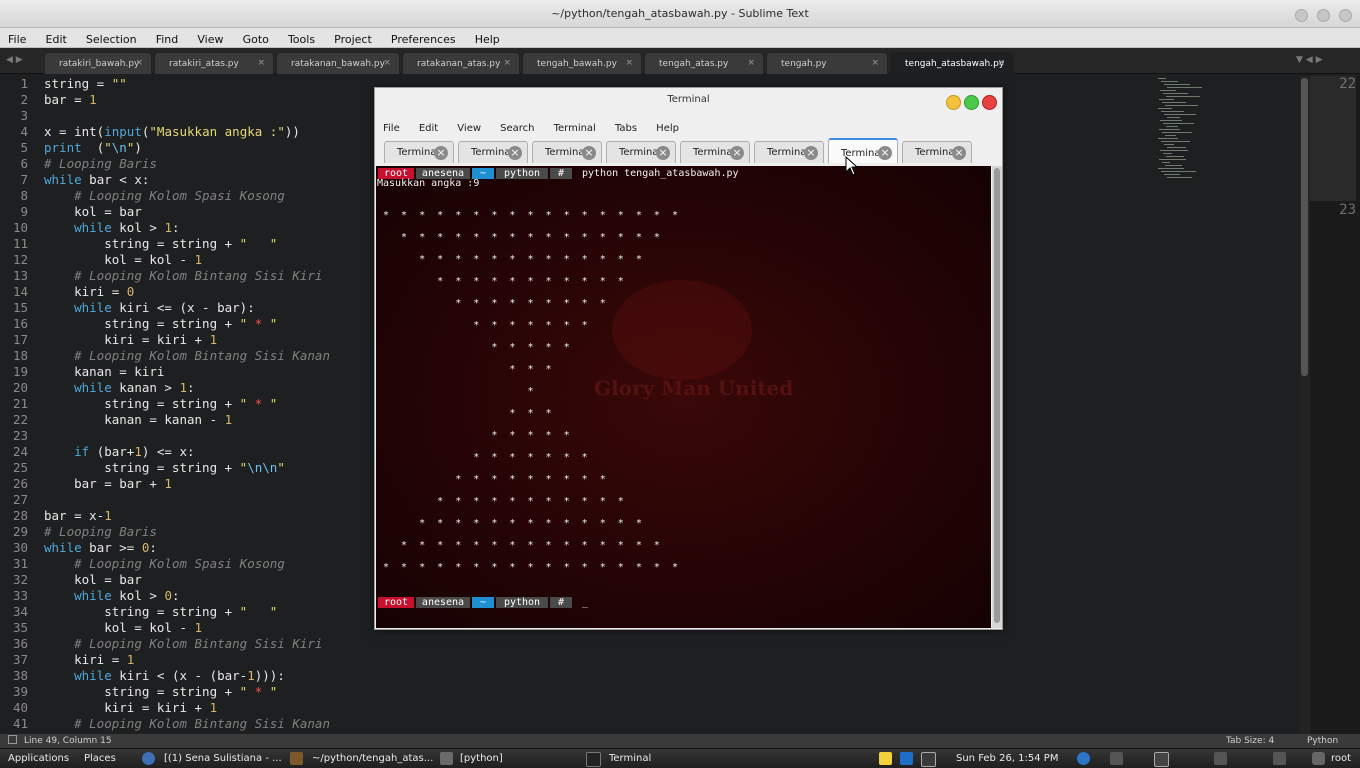 The width and height of the screenshot is (1360, 768). Describe the element at coordinates (1304, 227) in the screenshot. I see `editor-scrollbar-thumb` at that location.